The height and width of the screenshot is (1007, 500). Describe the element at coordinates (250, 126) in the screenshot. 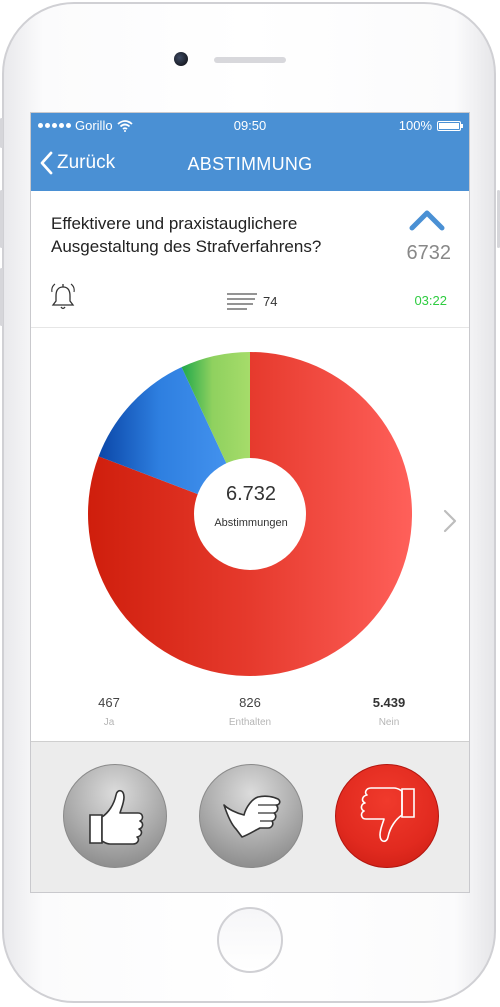

I see `status-bar: Gorillo 09:50 100%` at that location.